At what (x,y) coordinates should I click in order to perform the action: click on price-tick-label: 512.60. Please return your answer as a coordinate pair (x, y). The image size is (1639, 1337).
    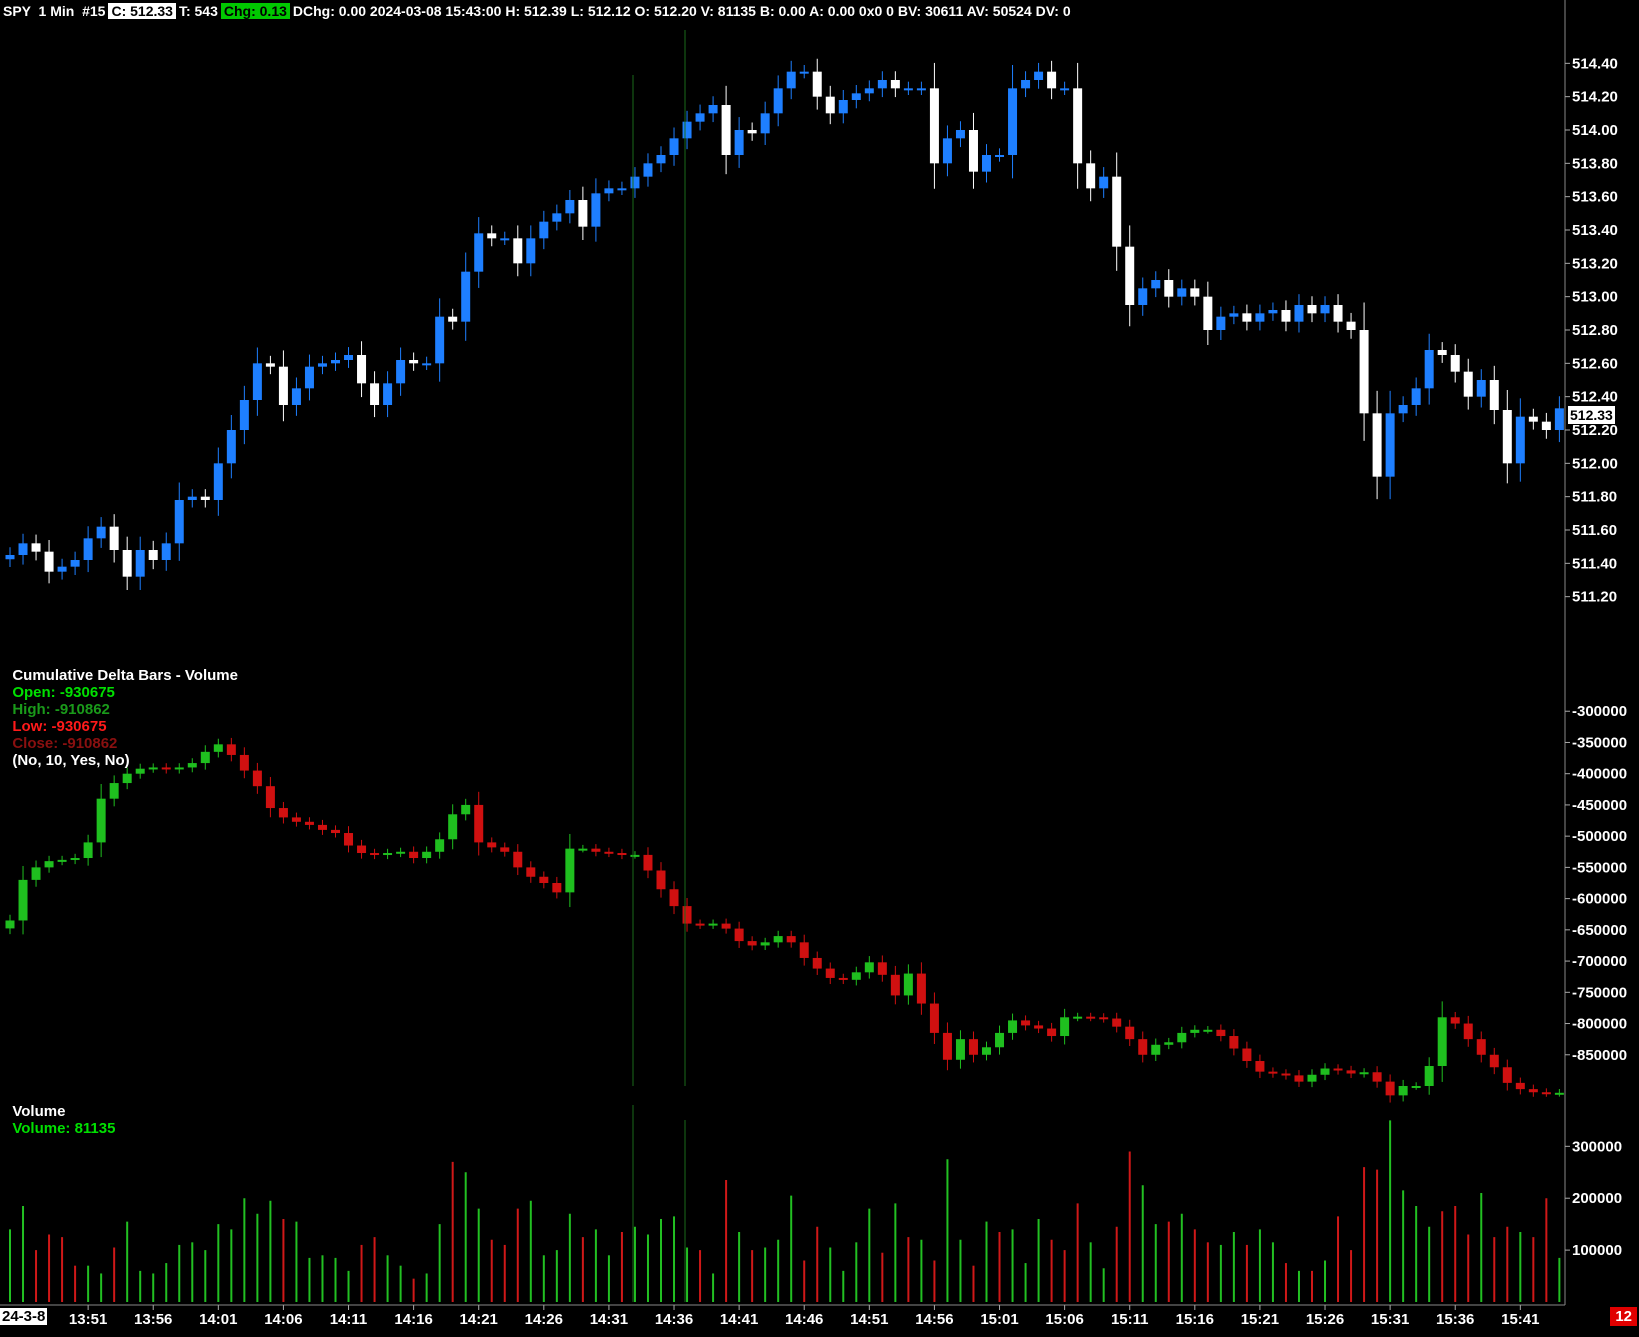
    Looking at the image, I should click on (1595, 363).